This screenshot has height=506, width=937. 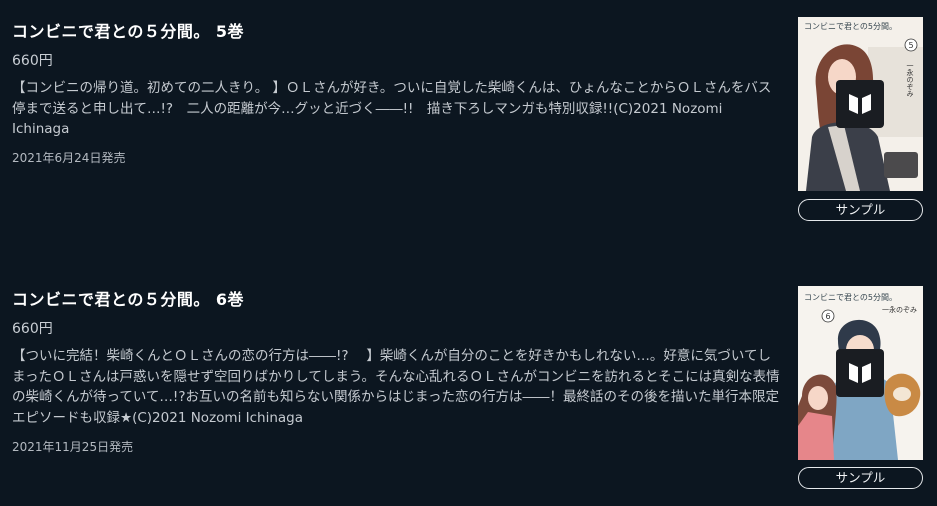 What do you see at coordinates (128, 298) in the screenshot?
I see `volume-title: コンビニで君との５分間。 6巻` at bounding box center [128, 298].